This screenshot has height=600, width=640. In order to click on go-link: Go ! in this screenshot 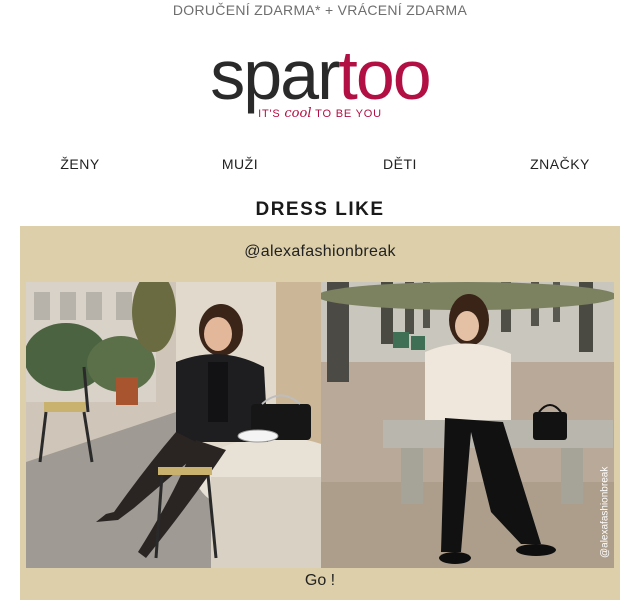, I will do `click(320, 581)`.